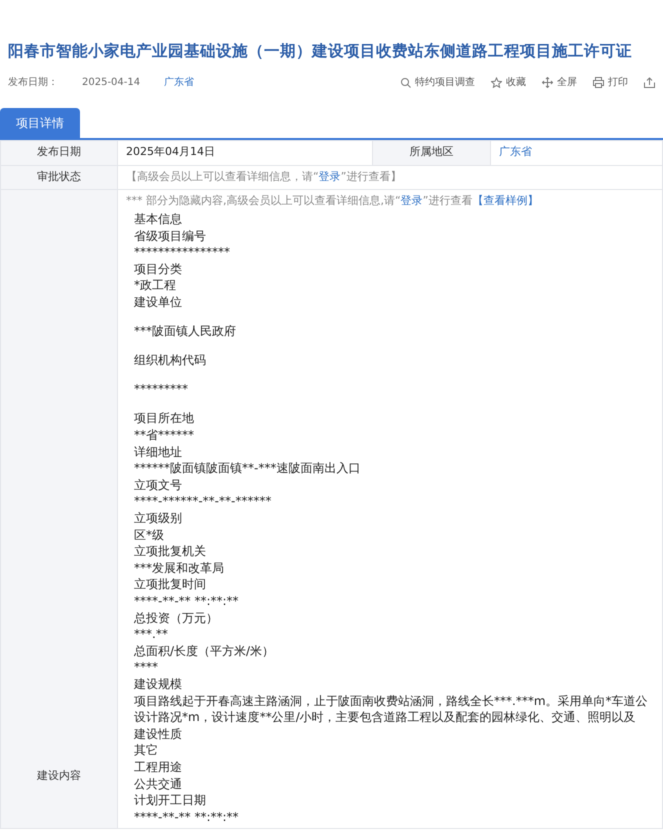 This screenshot has width=663, height=836. Describe the element at coordinates (576, 153) in the screenshot. I see `field-value: 广东省` at that location.